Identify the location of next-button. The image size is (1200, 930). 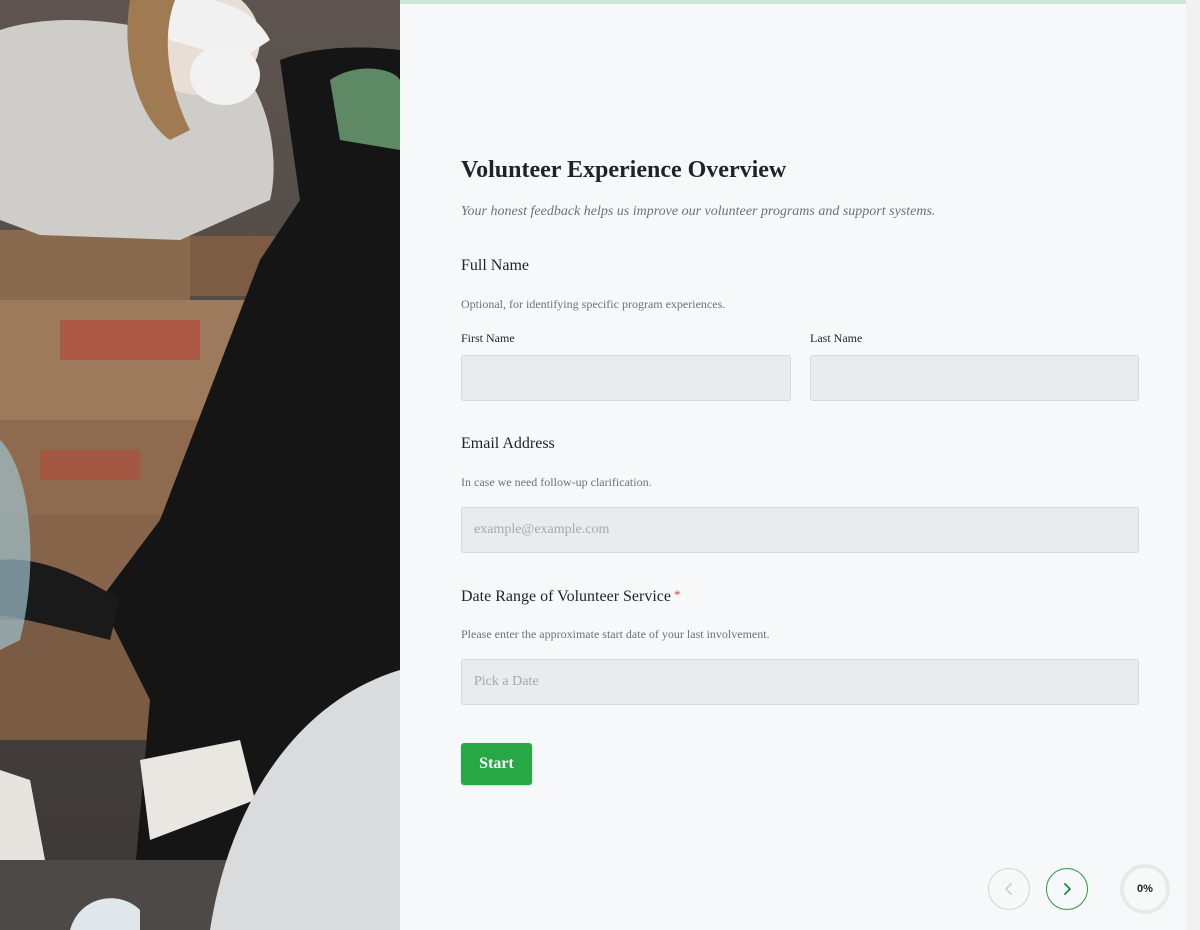
(1067, 889).